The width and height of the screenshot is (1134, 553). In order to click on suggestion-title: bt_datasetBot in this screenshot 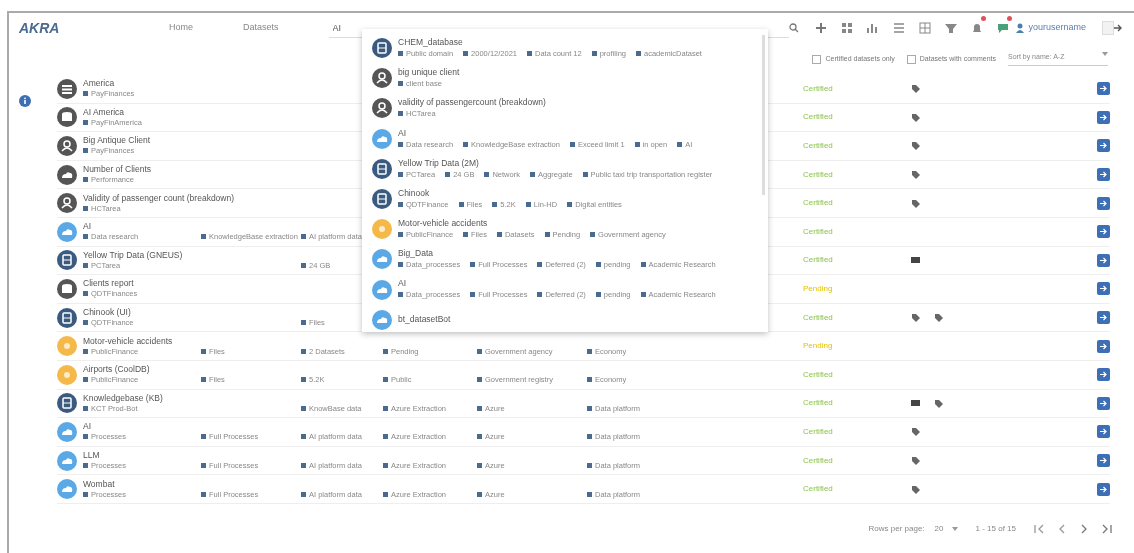, I will do `click(424, 320)`.